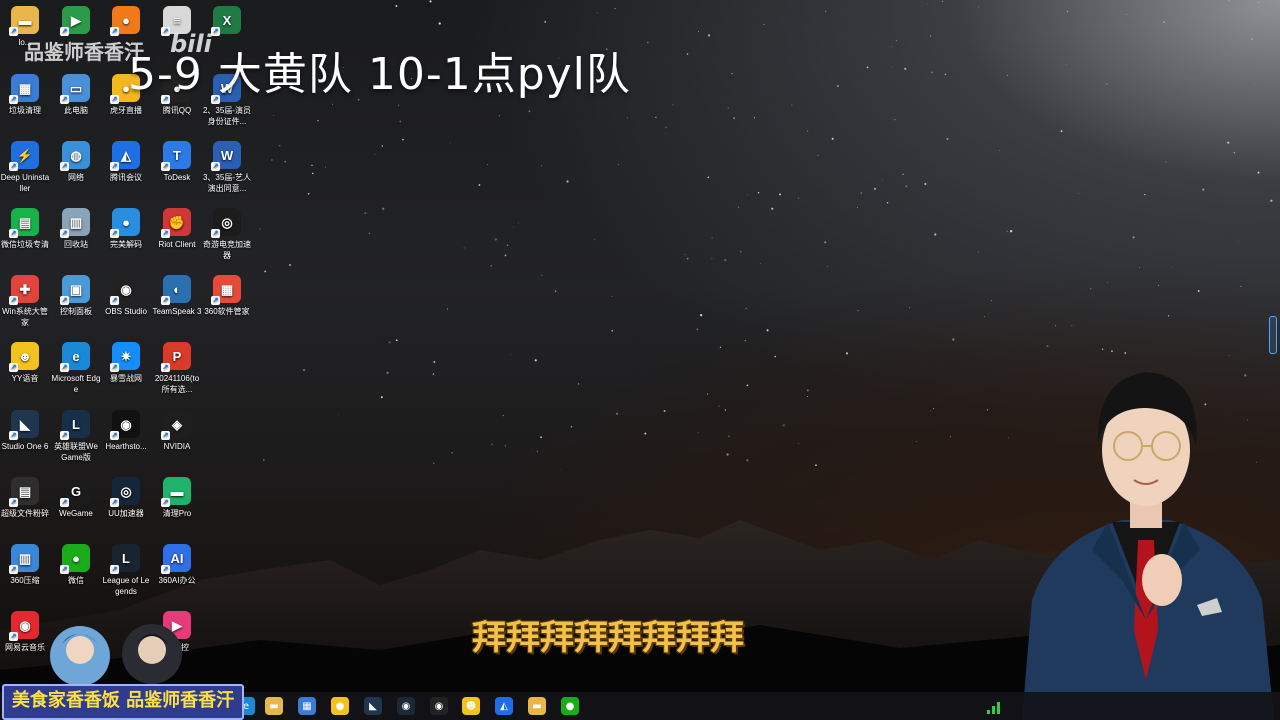  What do you see at coordinates (439, 706) in the screenshot?
I see `taskbar-obs-icon: ◉` at bounding box center [439, 706].